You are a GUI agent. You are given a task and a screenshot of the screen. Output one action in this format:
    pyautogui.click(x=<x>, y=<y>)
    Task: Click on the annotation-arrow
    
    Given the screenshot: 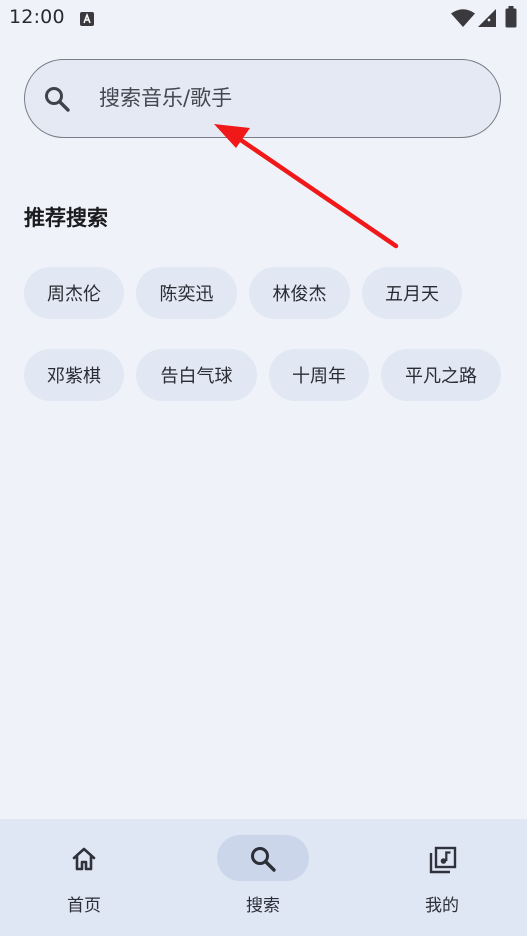 What is the action you would take?
    pyautogui.click(x=306, y=186)
    